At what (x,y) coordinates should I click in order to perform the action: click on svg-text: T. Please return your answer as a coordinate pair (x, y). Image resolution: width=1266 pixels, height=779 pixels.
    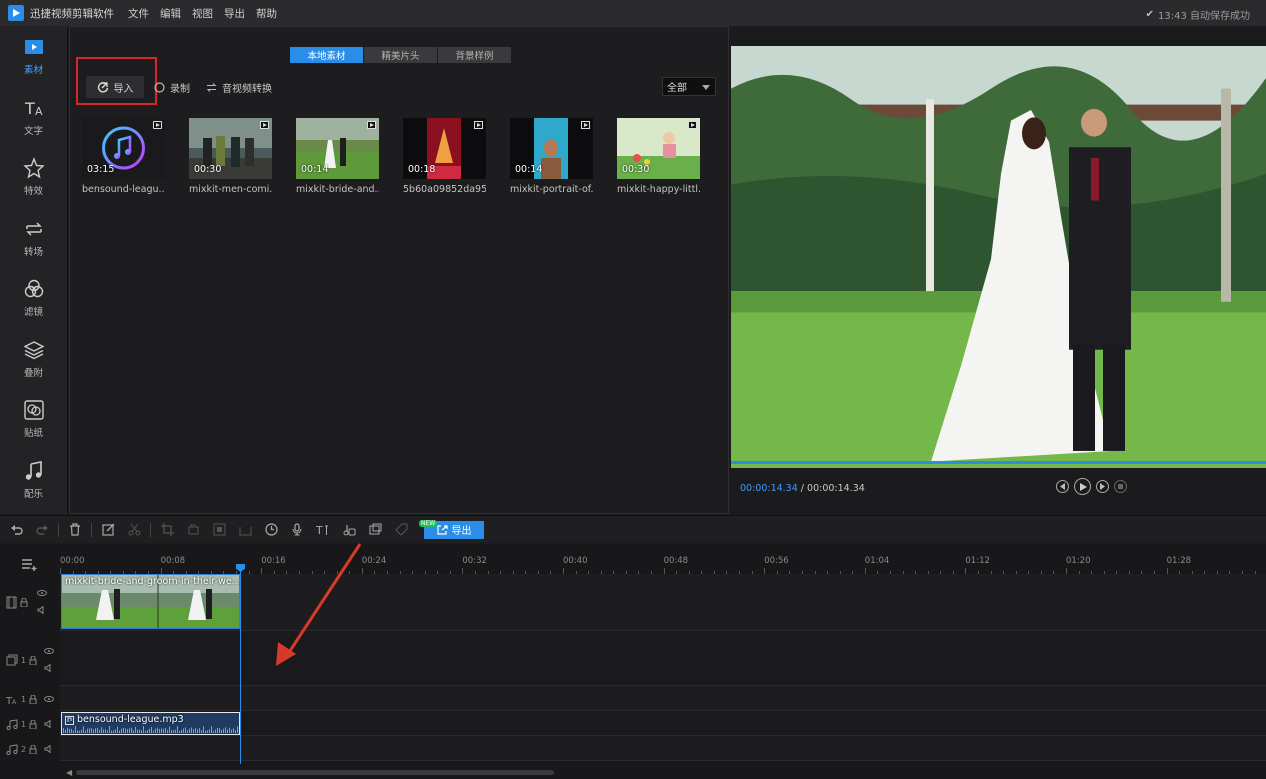
    Looking at the image, I should click on (319, 530).